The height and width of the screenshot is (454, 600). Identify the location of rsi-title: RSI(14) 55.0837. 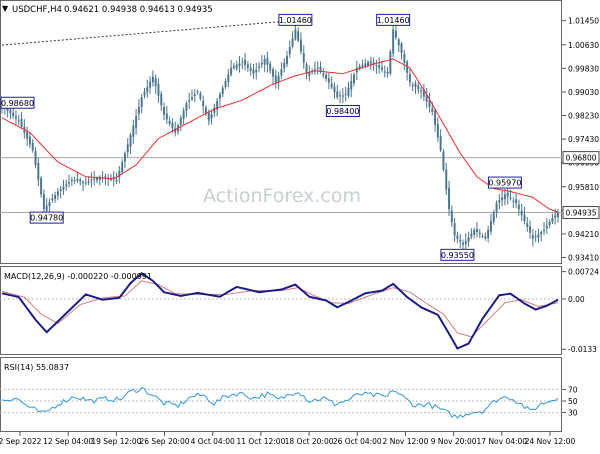
(36, 367).